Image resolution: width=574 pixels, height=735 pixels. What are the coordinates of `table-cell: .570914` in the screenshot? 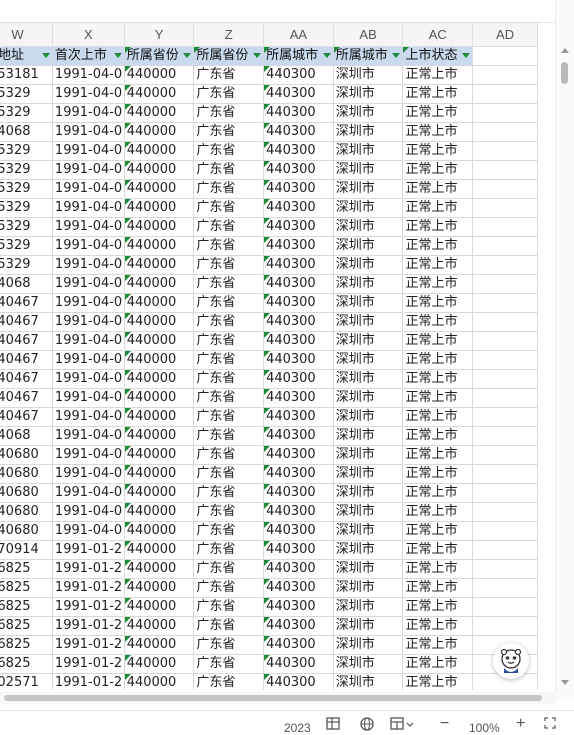 It's located at (26, 550).